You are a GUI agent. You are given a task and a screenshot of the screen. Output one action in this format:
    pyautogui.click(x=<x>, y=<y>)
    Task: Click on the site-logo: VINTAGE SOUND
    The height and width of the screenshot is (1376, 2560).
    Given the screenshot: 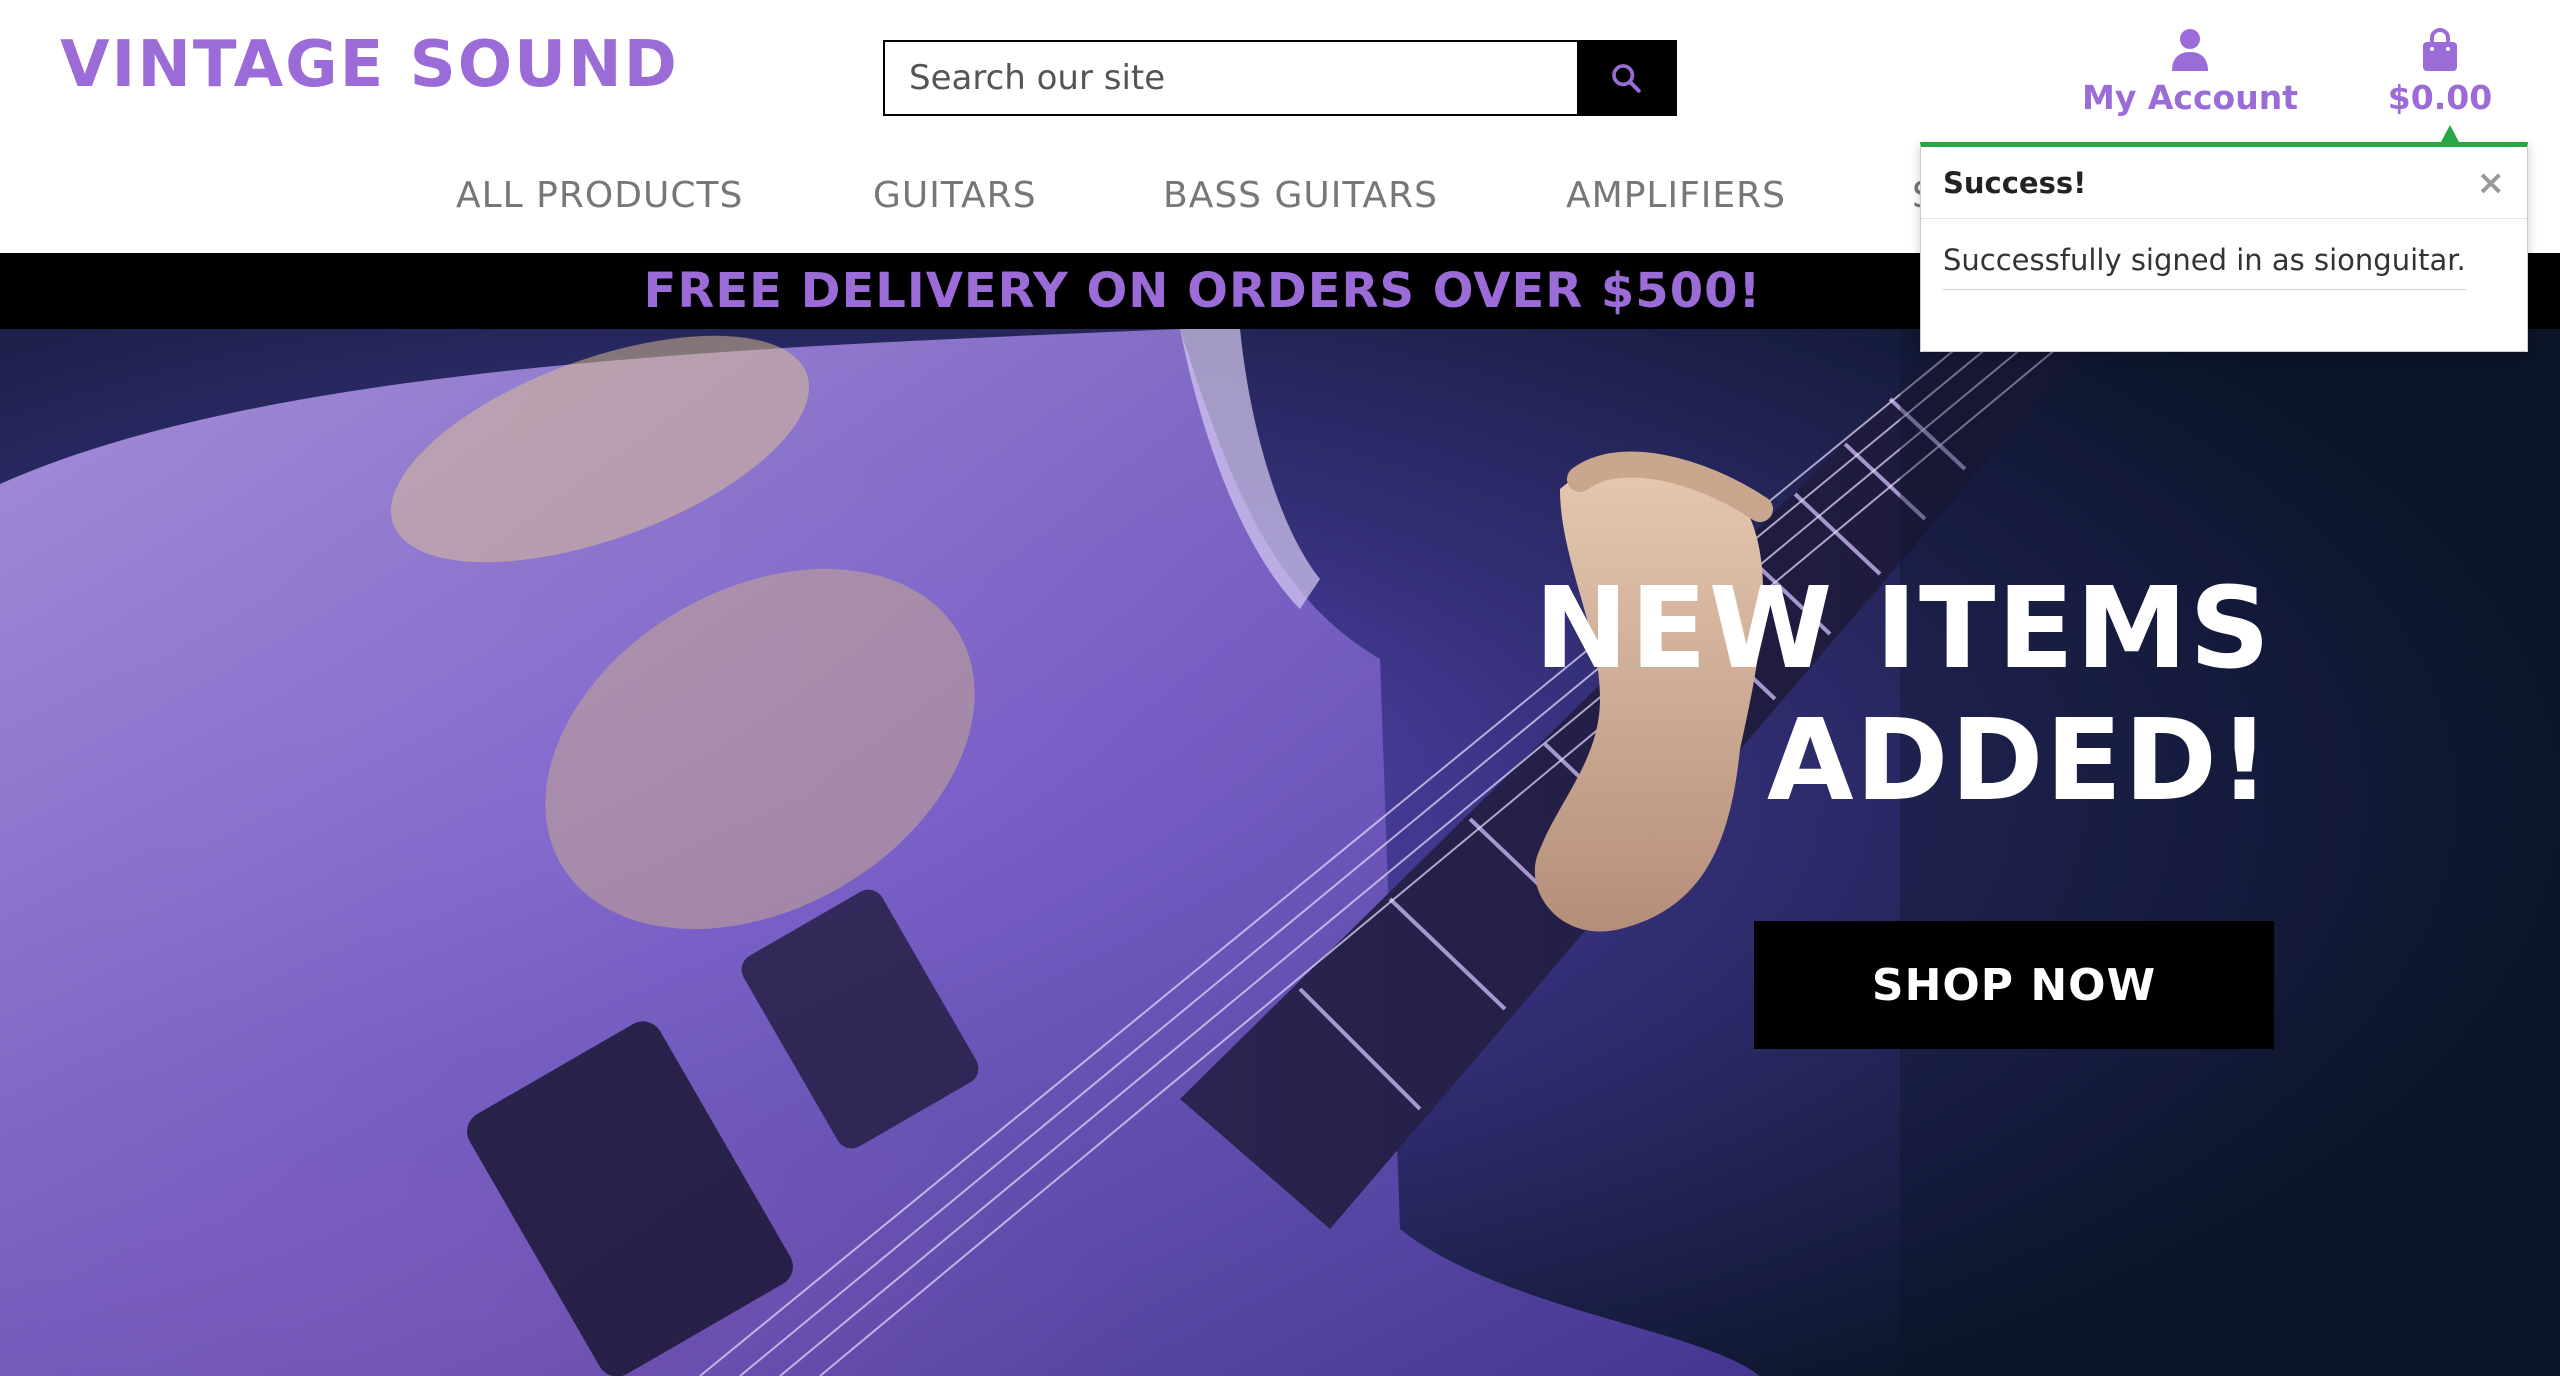 What is the action you would take?
    pyautogui.click(x=369, y=65)
    